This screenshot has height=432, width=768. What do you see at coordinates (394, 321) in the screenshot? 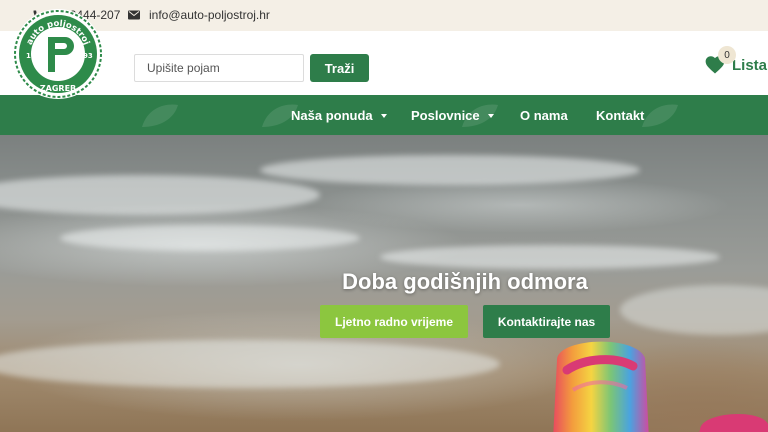
I see `summer-hours-button: Ljetno radno vrijeme` at bounding box center [394, 321].